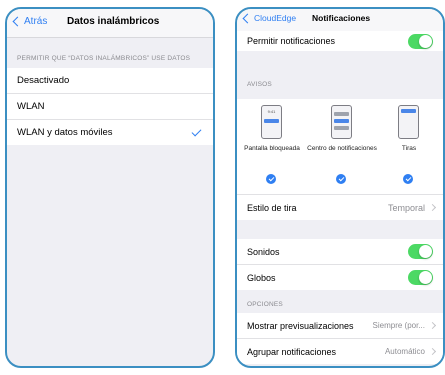  I want to click on alert-style-notification-center: Centro de notificaciones, so click(342, 146).